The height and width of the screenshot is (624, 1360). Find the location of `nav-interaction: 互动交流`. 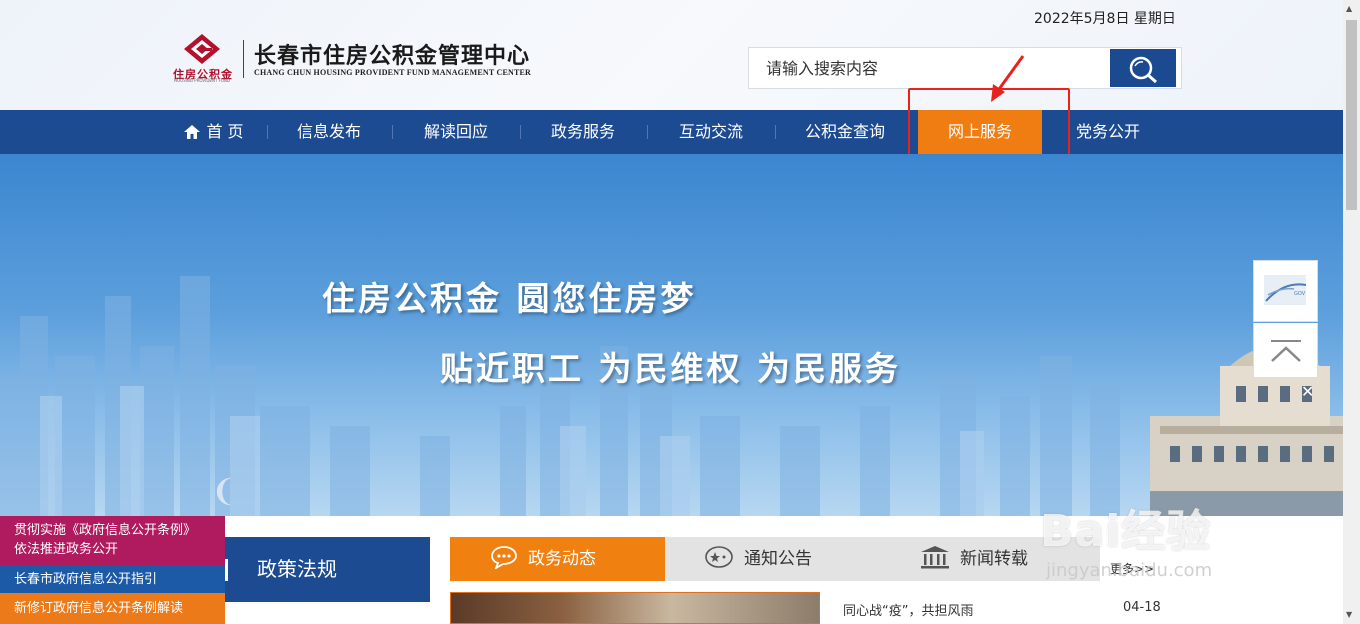

nav-interaction: 互动交流 is located at coordinates (711, 132).